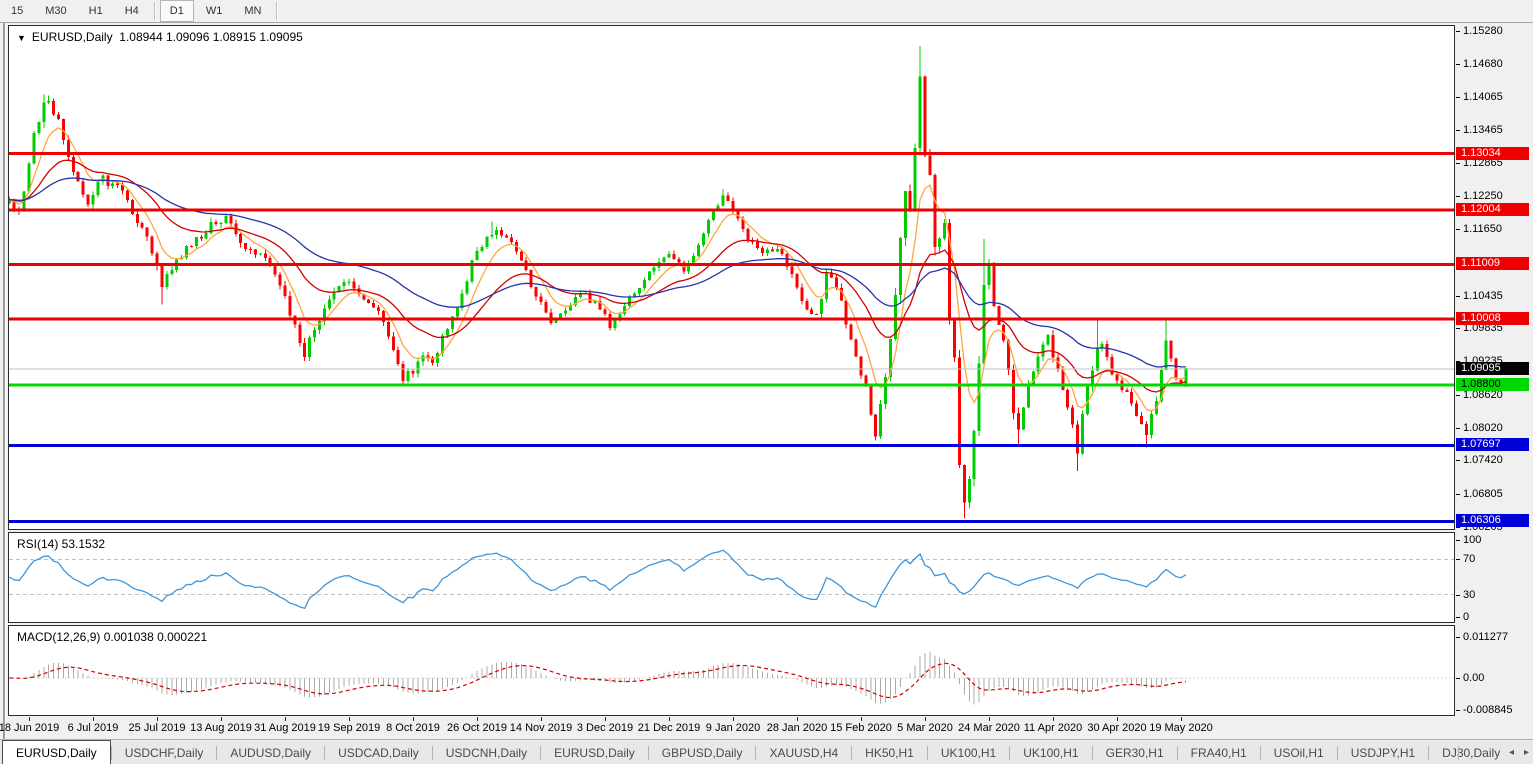 The width and height of the screenshot is (1533, 764). I want to click on rsi-tick-label: 100, so click(1472, 540).